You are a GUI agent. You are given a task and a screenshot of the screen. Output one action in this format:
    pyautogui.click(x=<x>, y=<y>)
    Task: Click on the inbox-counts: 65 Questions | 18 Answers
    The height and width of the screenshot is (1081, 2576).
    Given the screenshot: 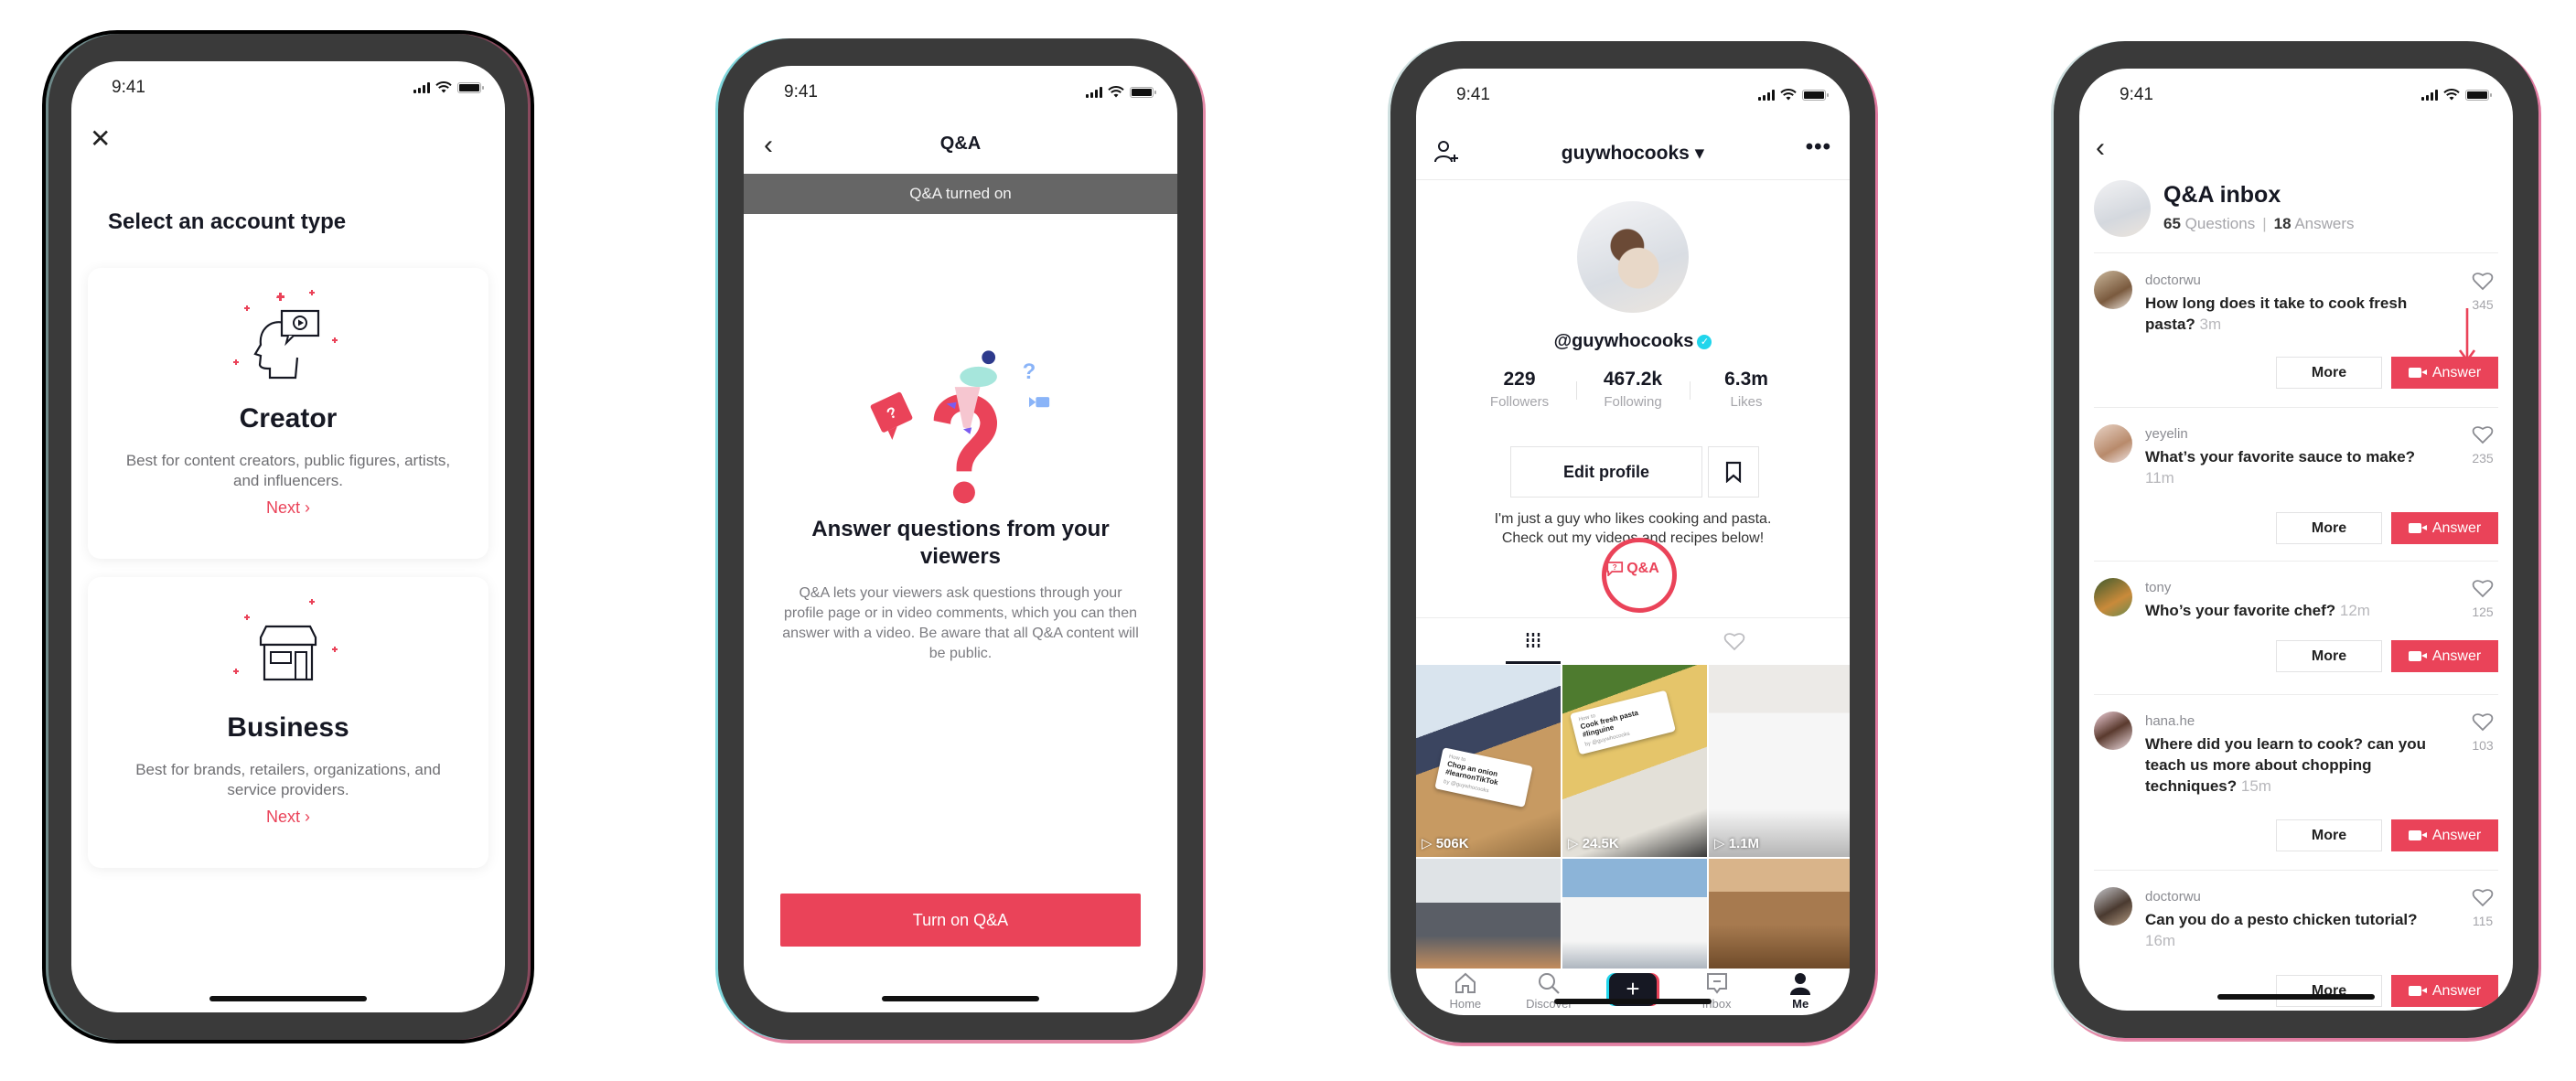 What is the action you would take?
    pyautogui.click(x=2259, y=223)
    